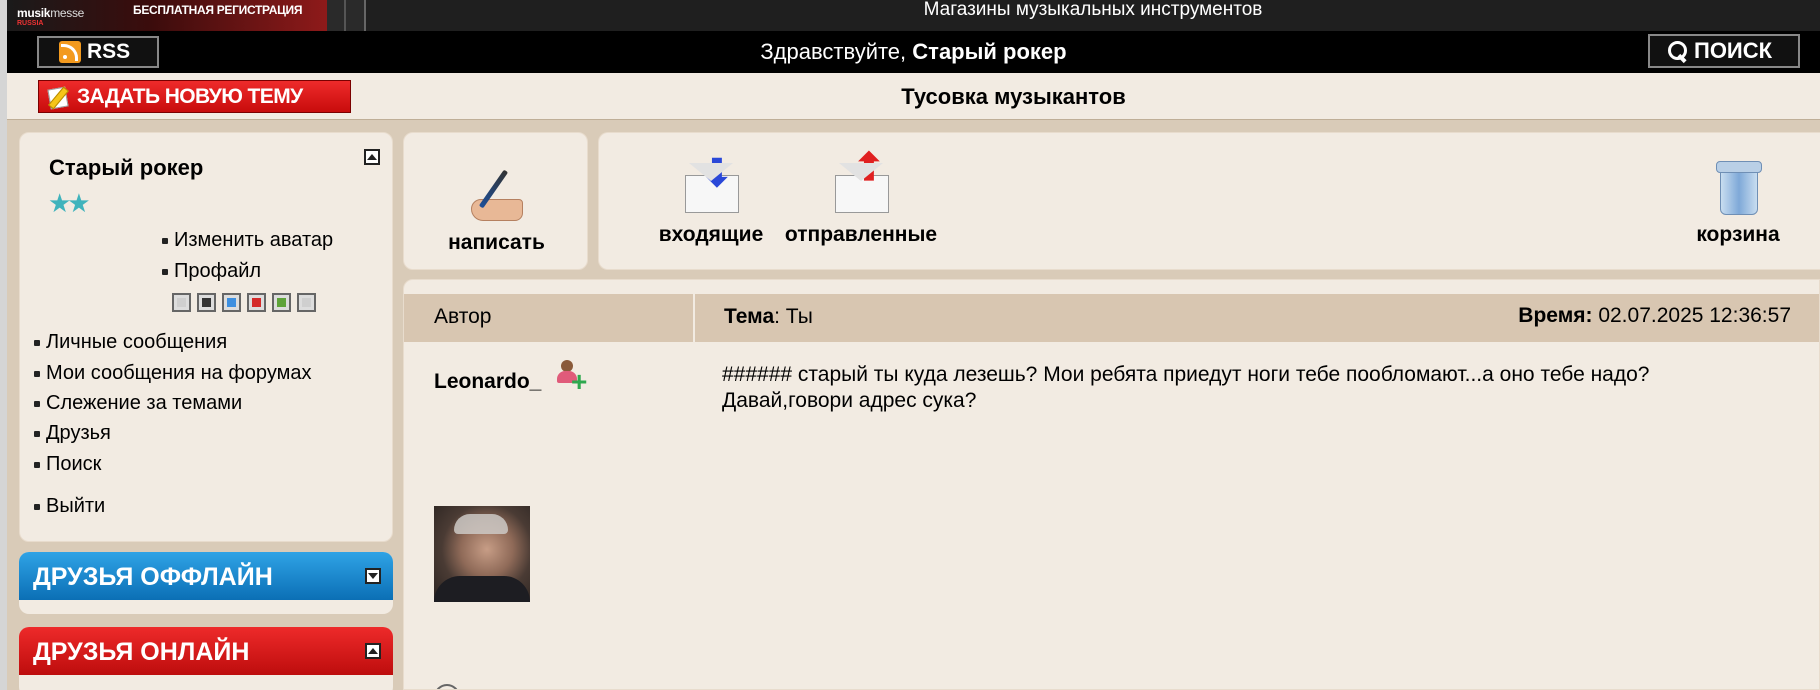  I want to click on topic-bar: ЗАДАТЬ НОВУЮ ТЕМУ Тусовка музыкантов, so click(913, 96).